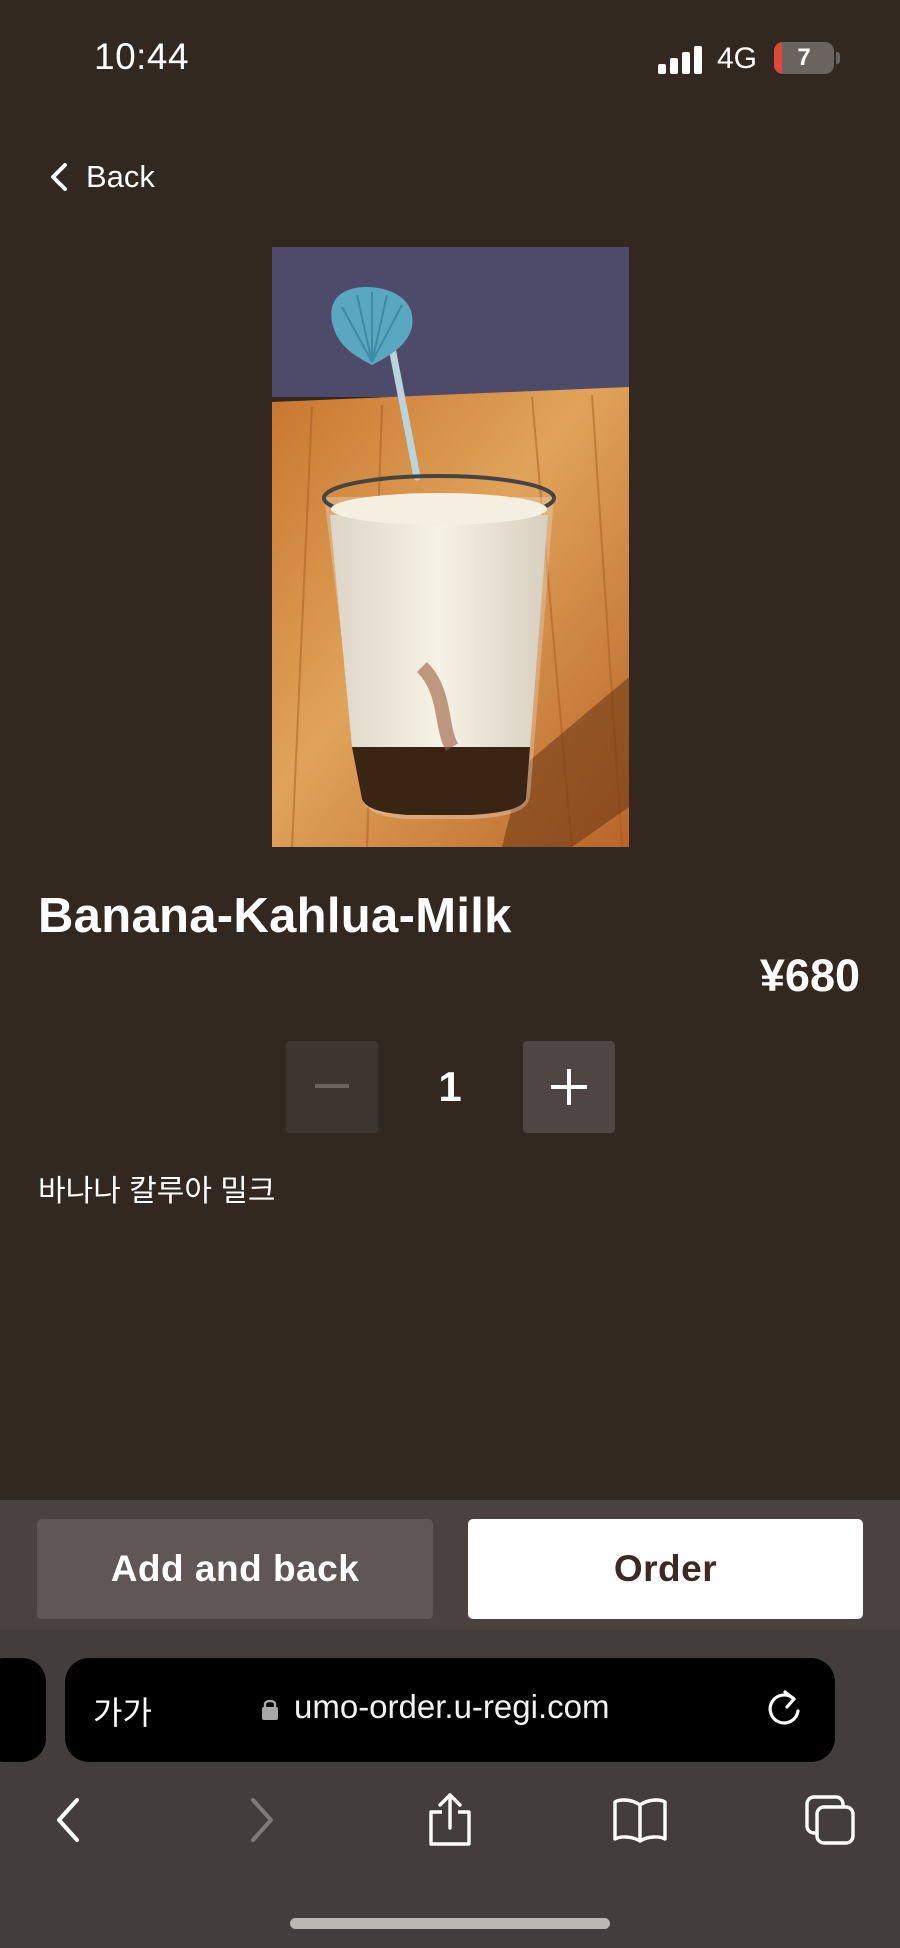 The height and width of the screenshot is (1948, 900). What do you see at coordinates (452, 1706) in the screenshot?
I see `url-text: umo-order.u-regi.com` at bounding box center [452, 1706].